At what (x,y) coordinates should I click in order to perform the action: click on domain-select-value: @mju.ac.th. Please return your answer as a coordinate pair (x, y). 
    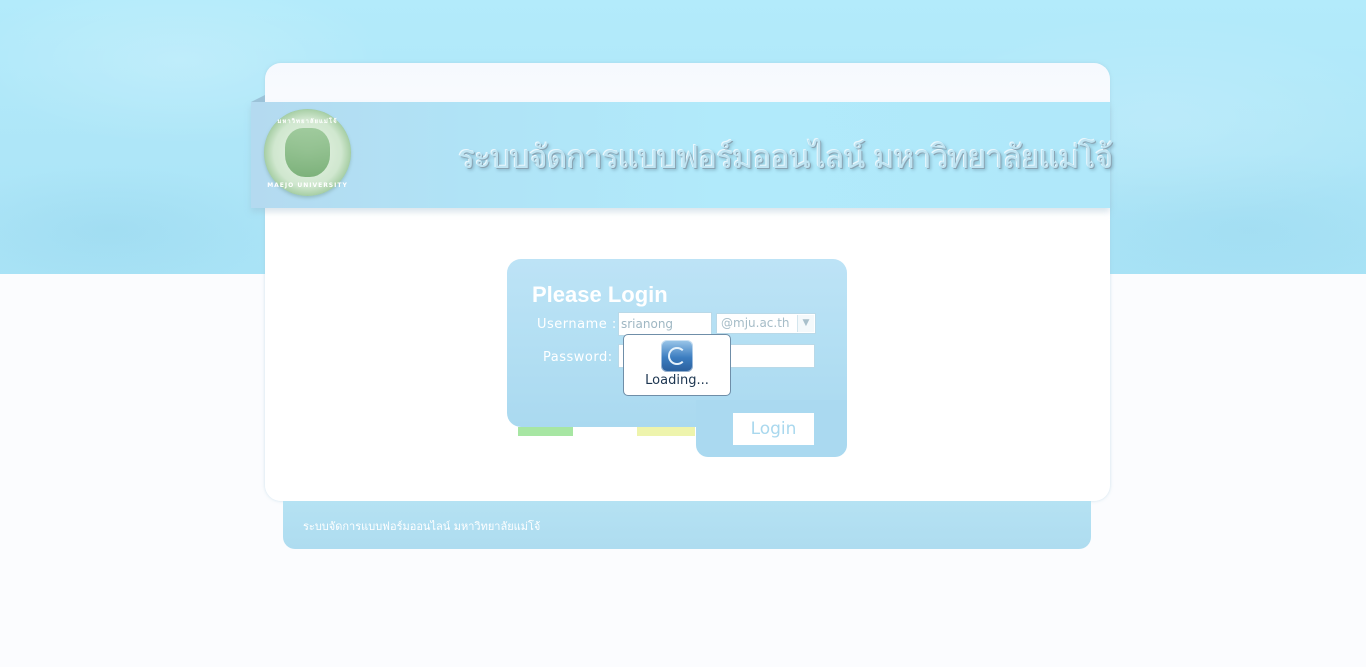
    Looking at the image, I should click on (755, 323).